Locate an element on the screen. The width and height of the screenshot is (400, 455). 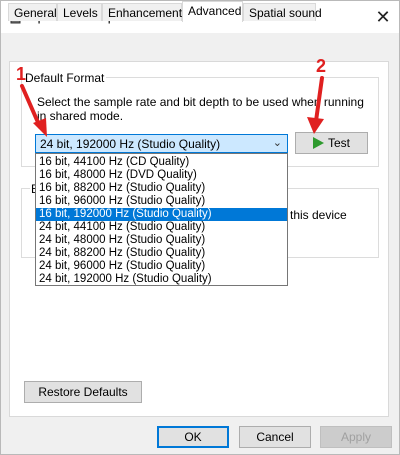
default-format-title: Default Format is located at coordinates (65, 78).